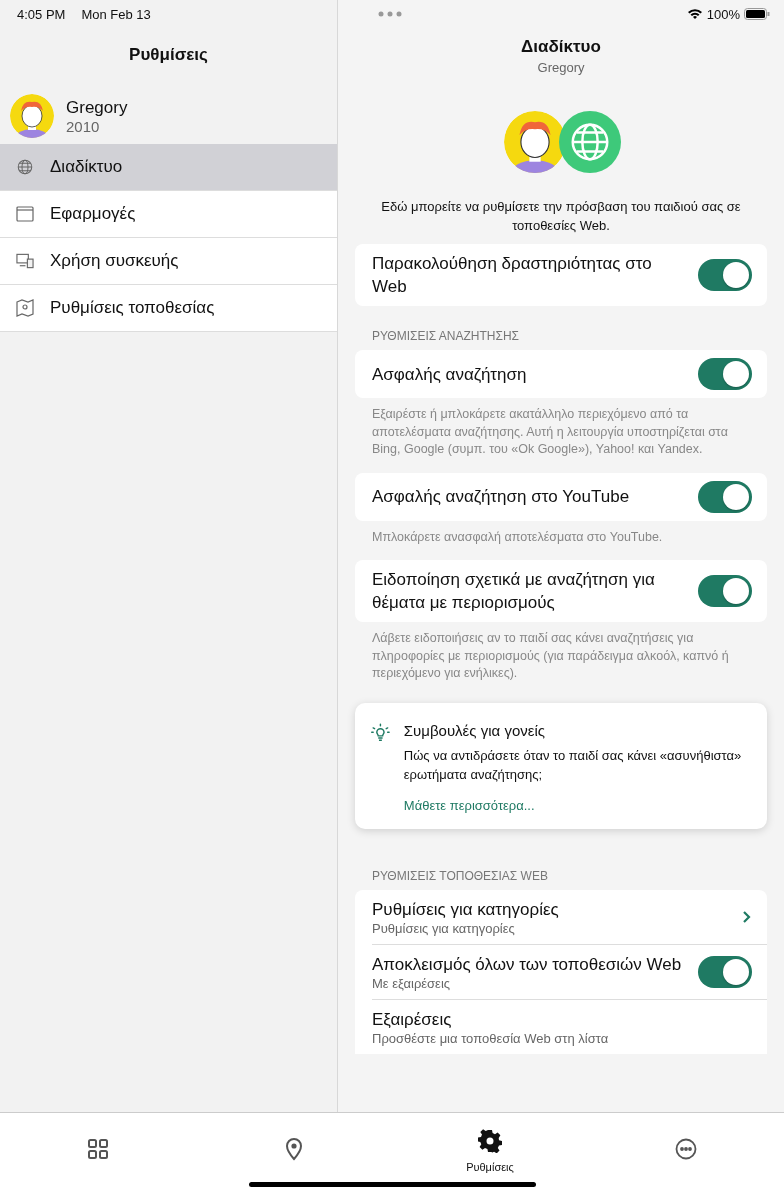 The image size is (784, 1194). I want to click on row-subtitle: Ρυθμίσεις για κατηγορίες, so click(444, 928).